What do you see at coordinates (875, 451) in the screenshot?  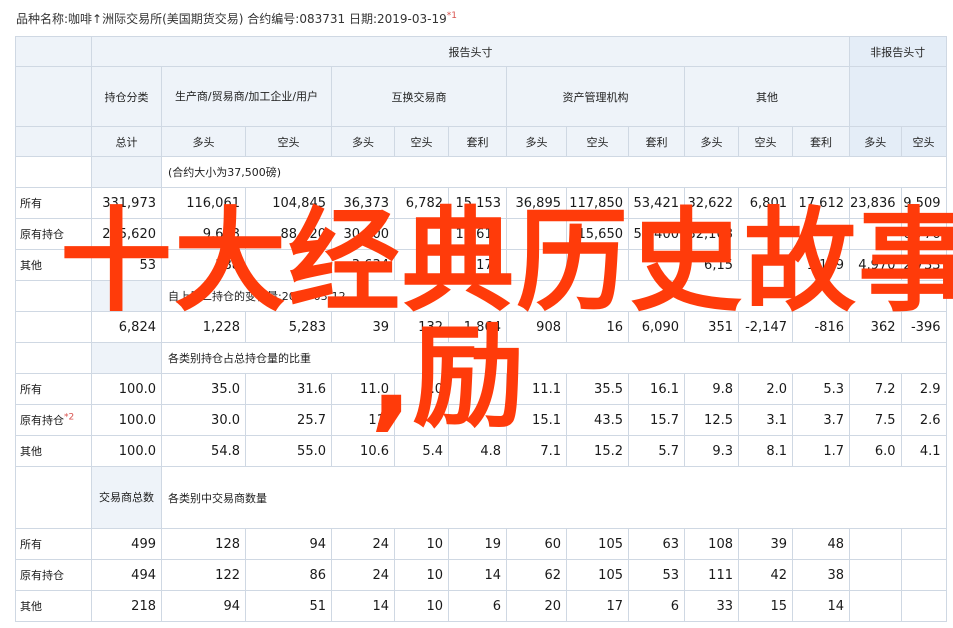 I see `table-cell: 6.0` at bounding box center [875, 451].